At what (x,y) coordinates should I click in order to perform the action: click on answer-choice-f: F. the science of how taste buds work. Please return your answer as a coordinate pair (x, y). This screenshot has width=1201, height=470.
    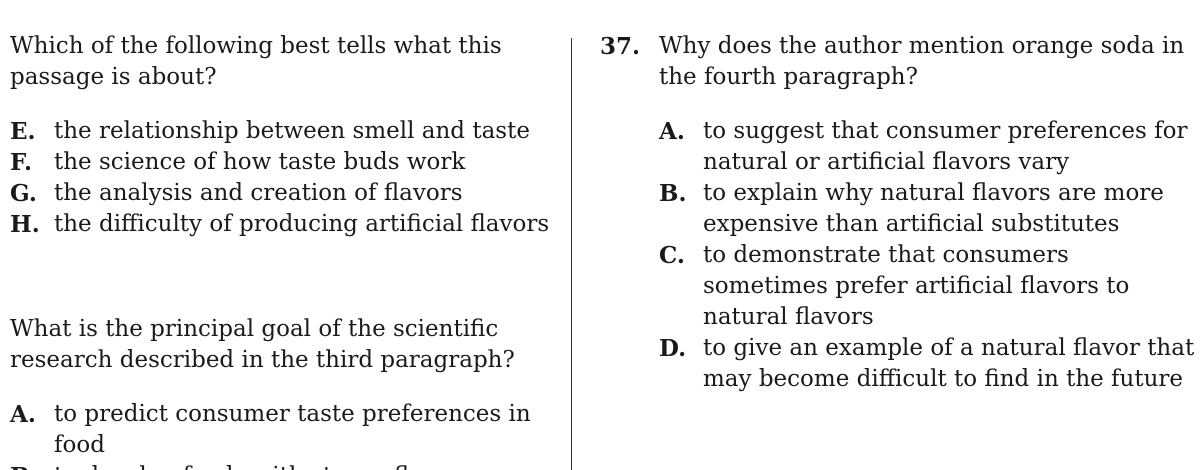
    Looking at the image, I should click on (280, 162).